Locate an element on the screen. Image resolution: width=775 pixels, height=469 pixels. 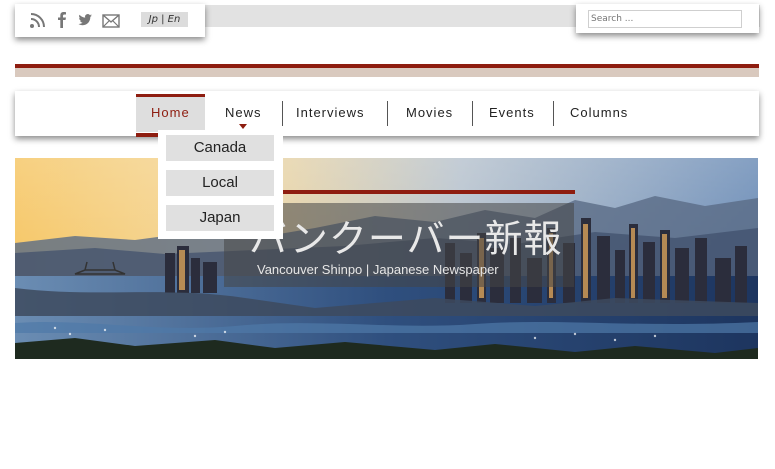
dropdown-item-local: Local is located at coordinates (220, 183).